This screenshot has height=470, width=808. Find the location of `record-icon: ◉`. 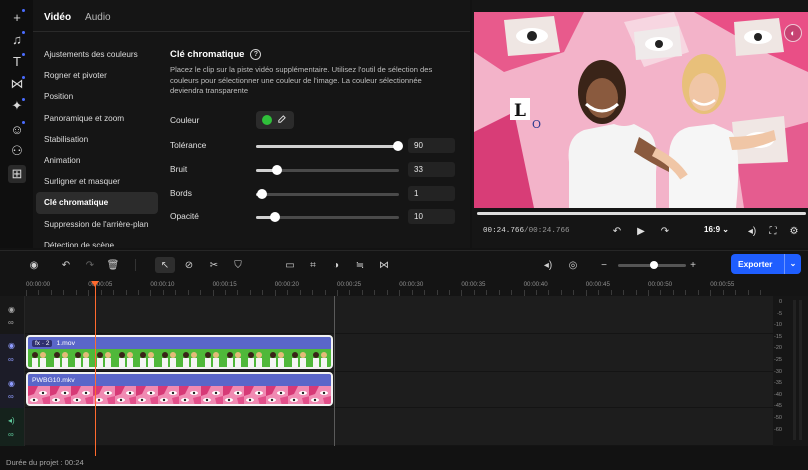

record-icon: ◉ is located at coordinates (34, 265).